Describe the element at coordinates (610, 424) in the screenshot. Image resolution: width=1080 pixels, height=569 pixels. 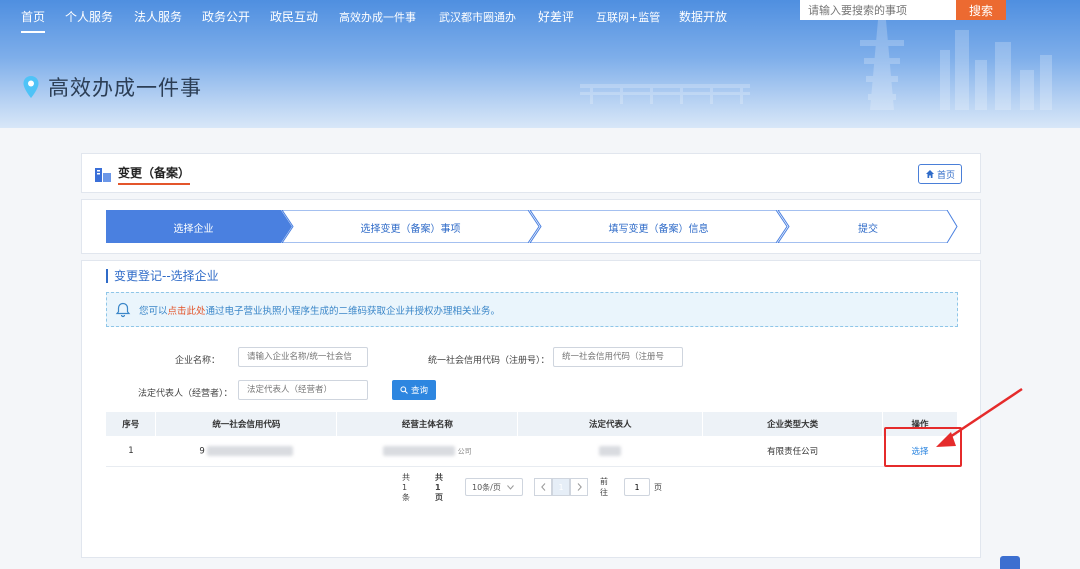
I see `col-legal-rep: 法定代表人` at that location.